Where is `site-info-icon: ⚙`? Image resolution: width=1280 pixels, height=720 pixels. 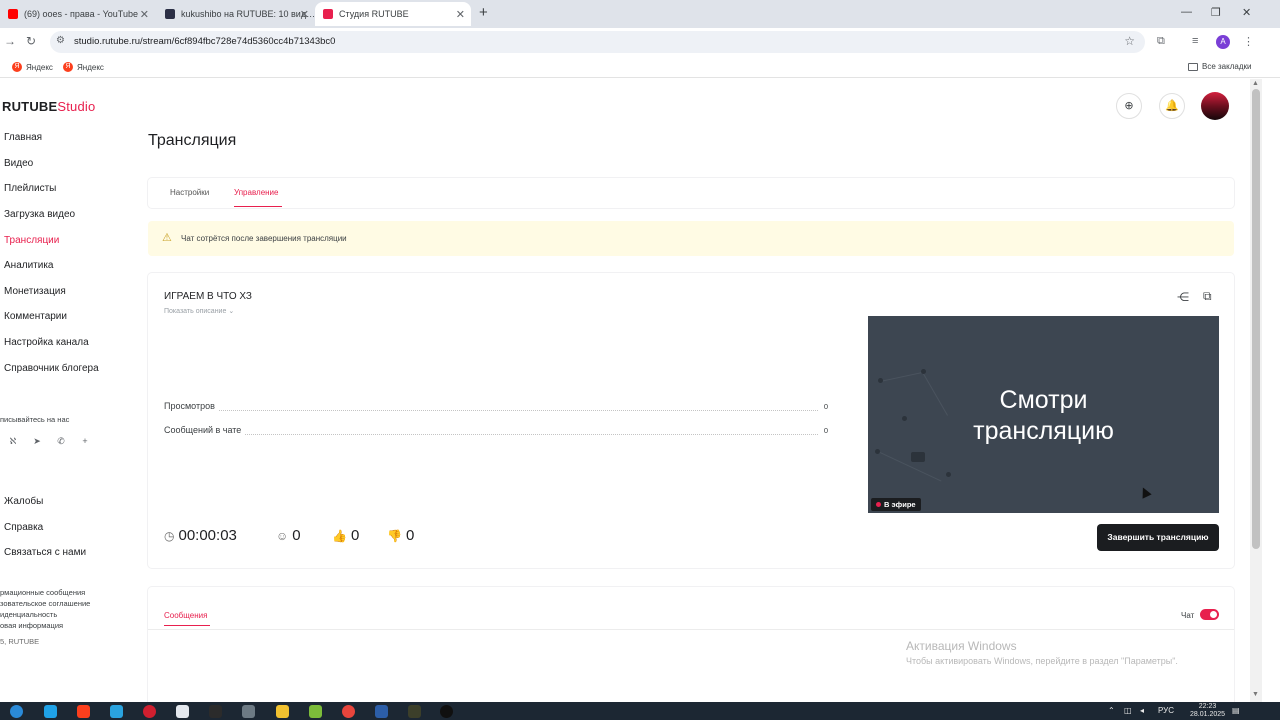
site-info-icon: ⚙ is located at coordinates (60, 40).